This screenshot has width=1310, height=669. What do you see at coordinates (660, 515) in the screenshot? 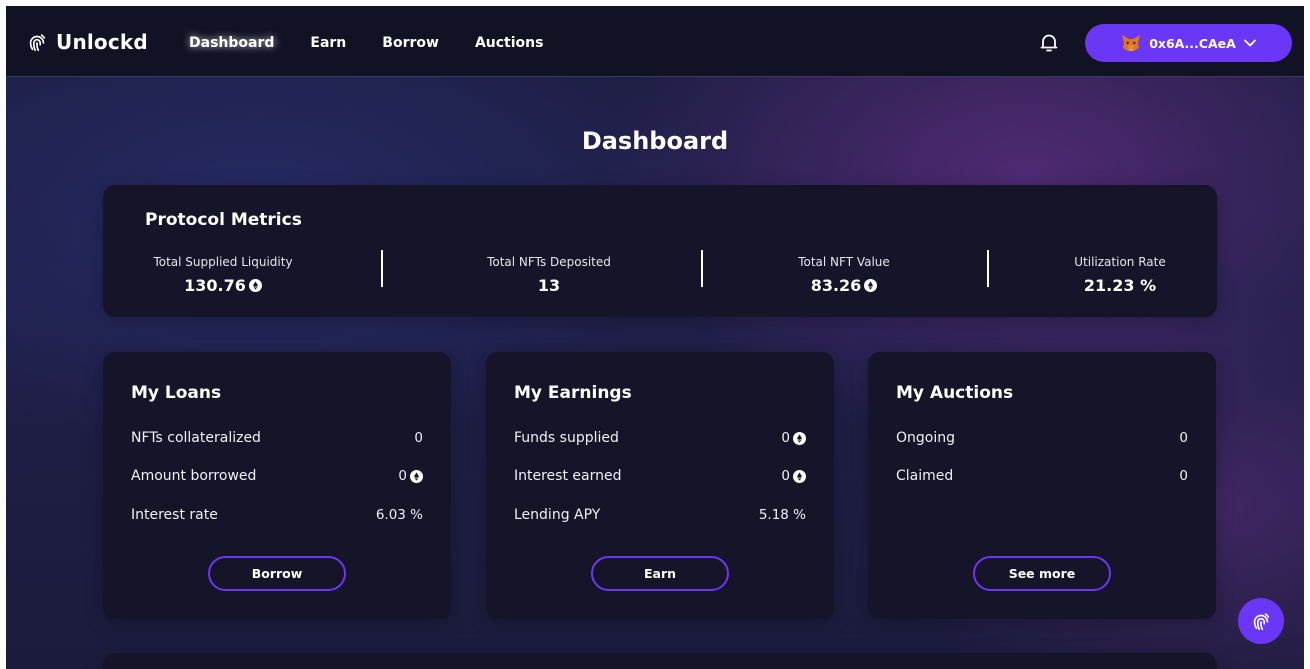
I see `earning-row-lending-apy: Lending APY 5.18 %` at bounding box center [660, 515].